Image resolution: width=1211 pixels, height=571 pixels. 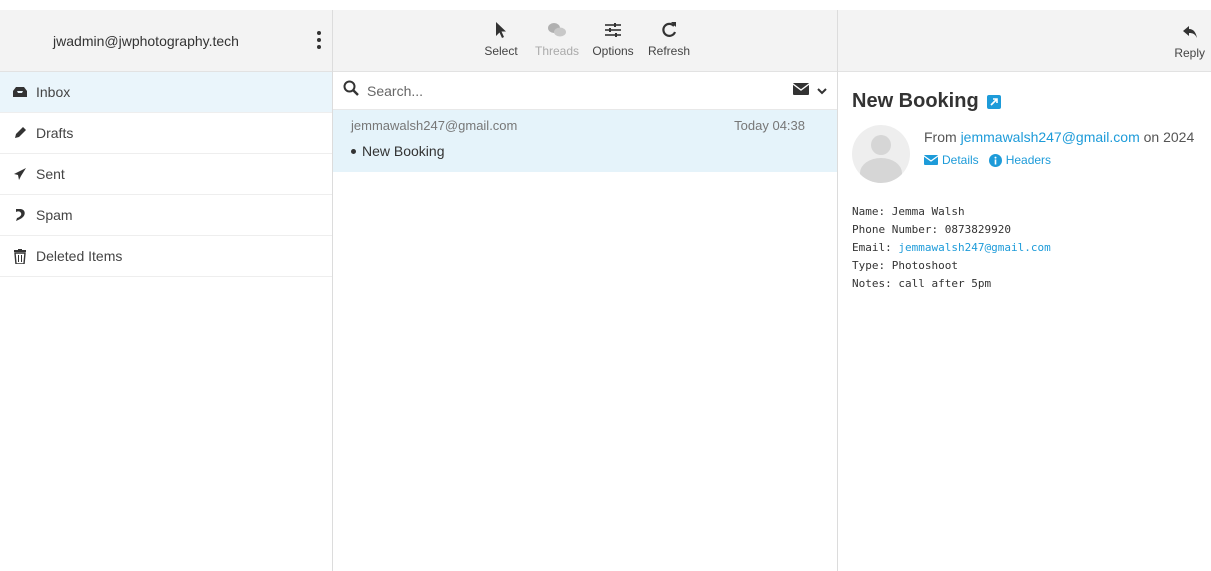 I want to click on search-bar, so click(x=585, y=91).